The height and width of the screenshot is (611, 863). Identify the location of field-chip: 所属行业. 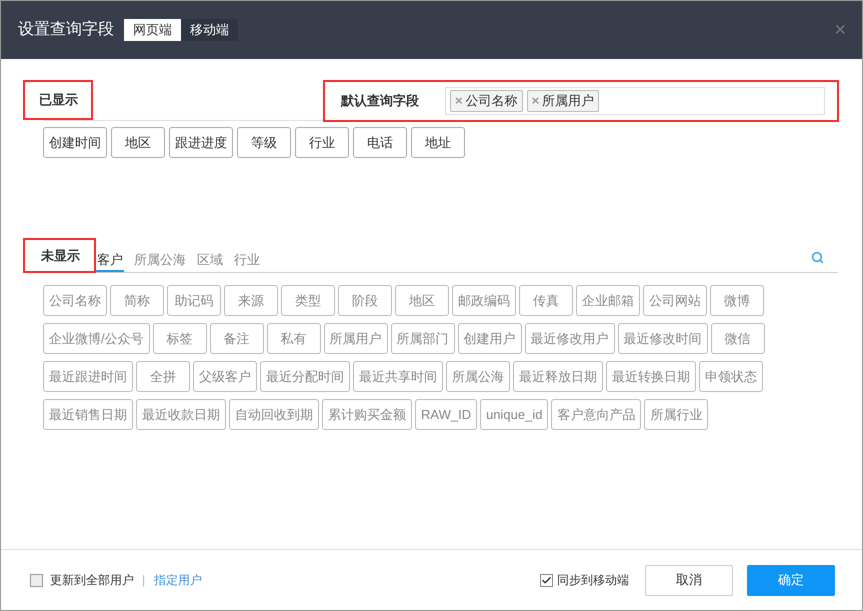
(676, 414).